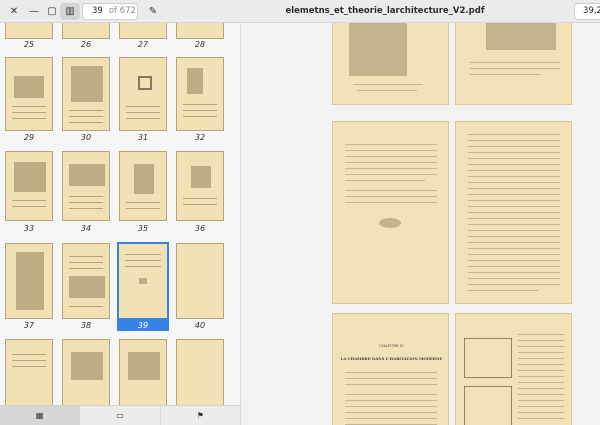 This screenshot has width=600, height=425. Describe the element at coordinates (122, 11) in the screenshot. I see `page-count: of 672` at that location.